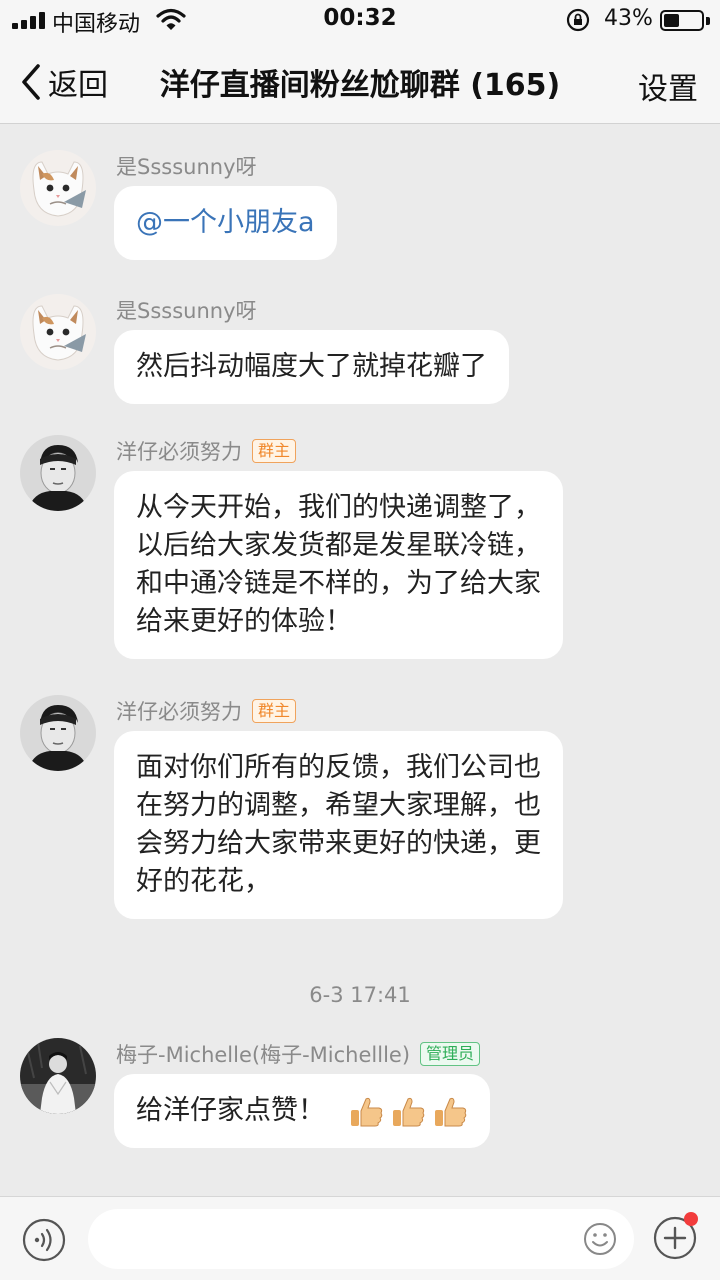  I want to click on settings-button: 设置, so click(668, 86).